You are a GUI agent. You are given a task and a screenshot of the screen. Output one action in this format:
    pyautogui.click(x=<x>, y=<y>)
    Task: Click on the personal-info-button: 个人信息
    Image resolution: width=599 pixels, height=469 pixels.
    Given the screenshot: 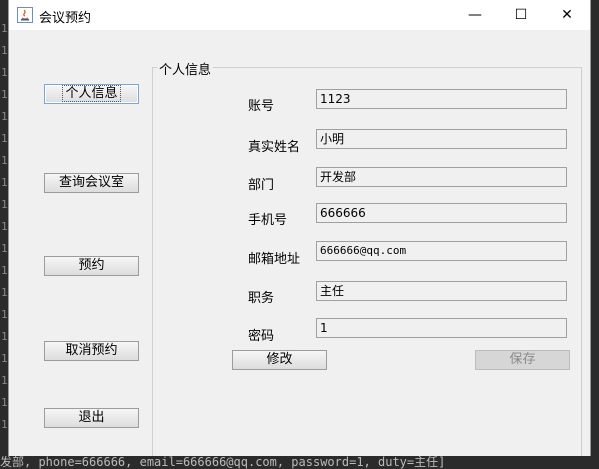 What is the action you would take?
    pyautogui.click(x=91, y=94)
    